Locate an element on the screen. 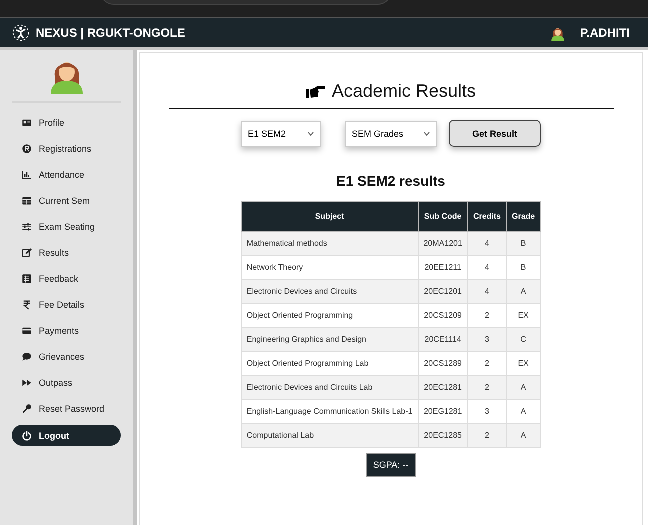  sidebar-item: Profile is located at coordinates (66, 123).